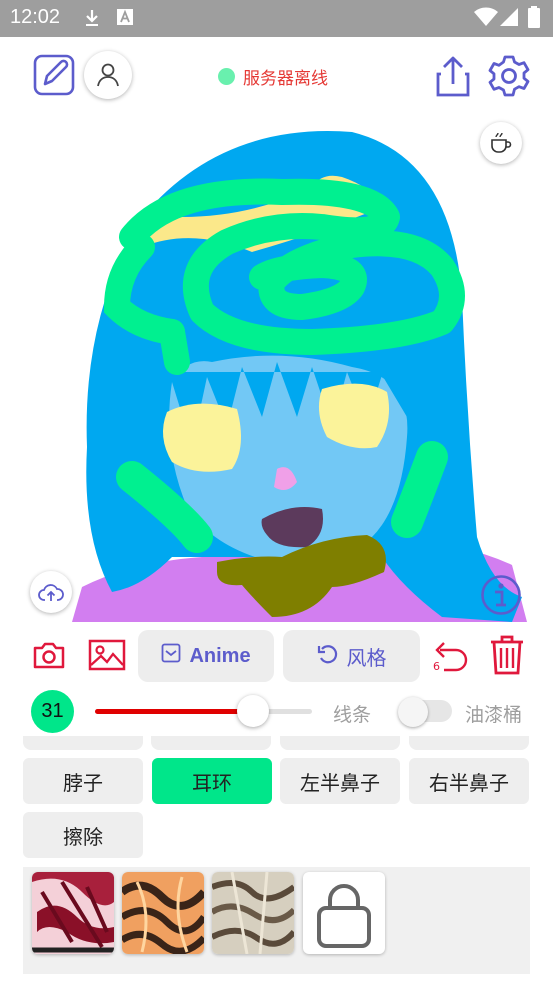  I want to click on server-status: 服务器离线, so click(273, 76).